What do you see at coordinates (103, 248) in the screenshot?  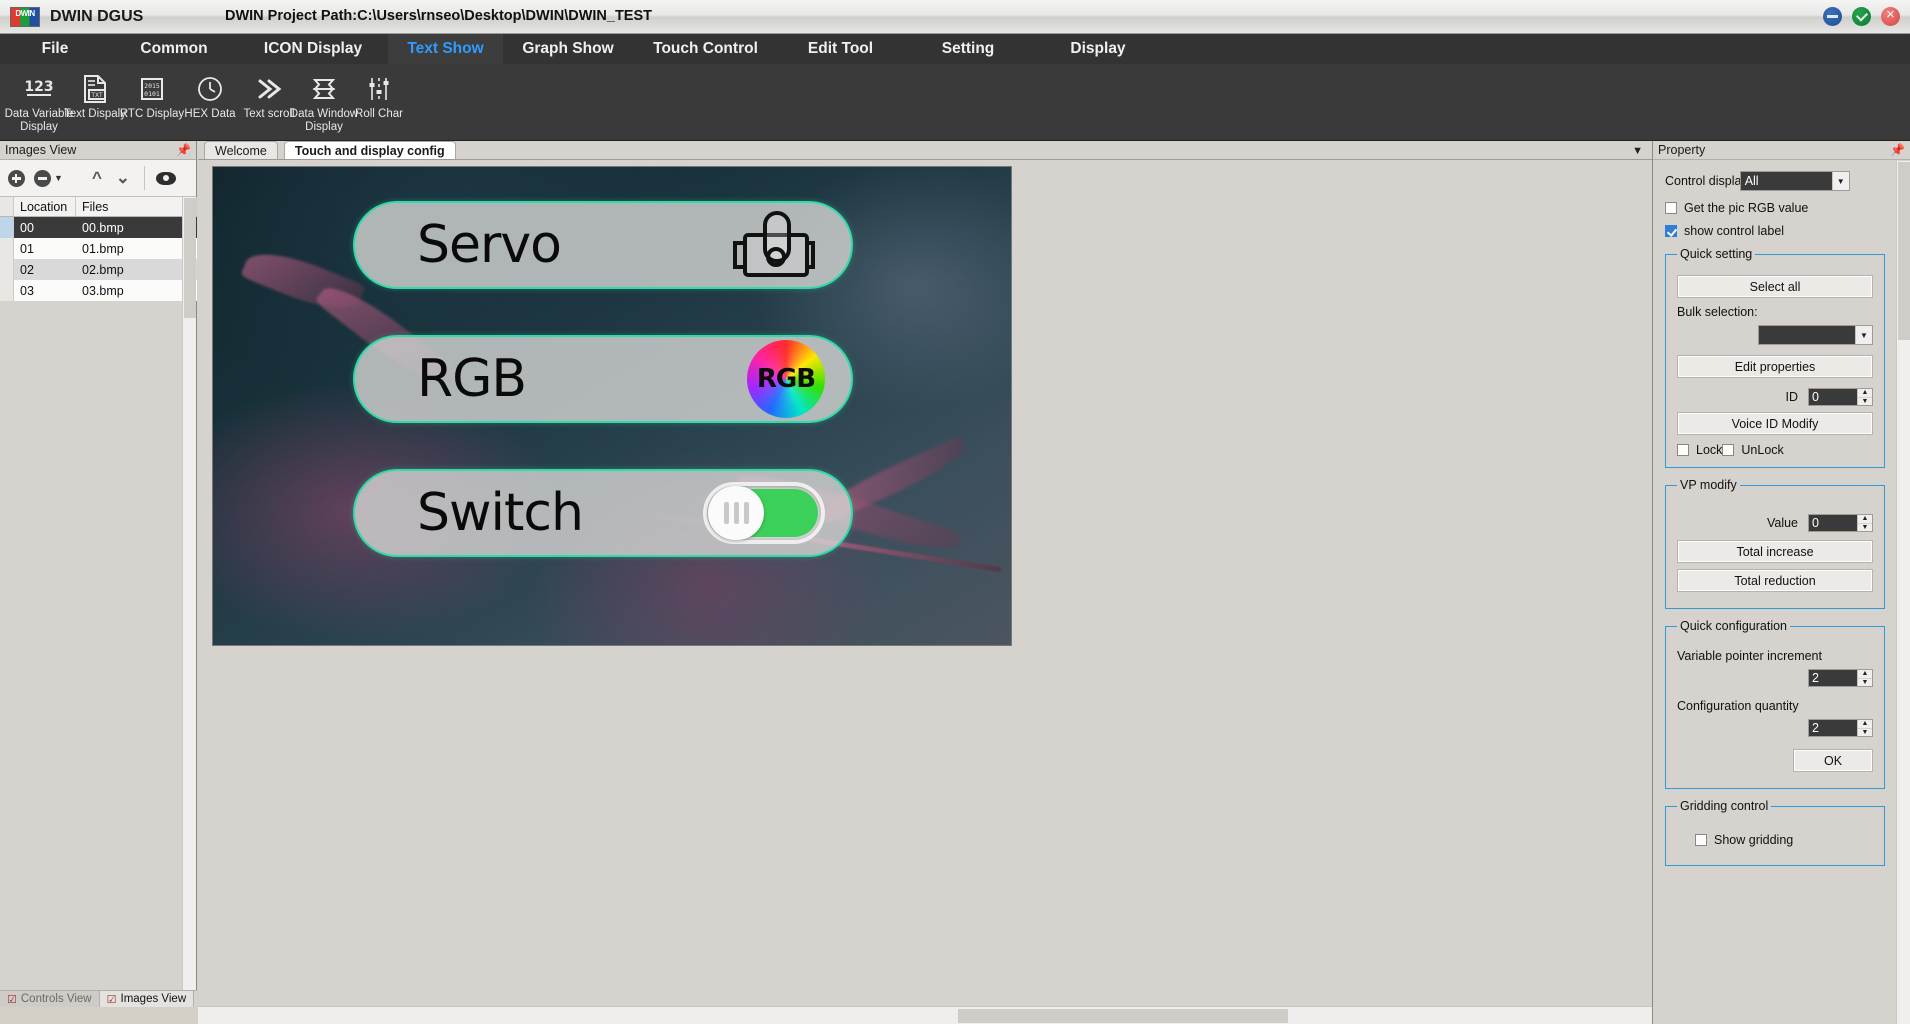 I see `cell-file: 01.bmp` at bounding box center [103, 248].